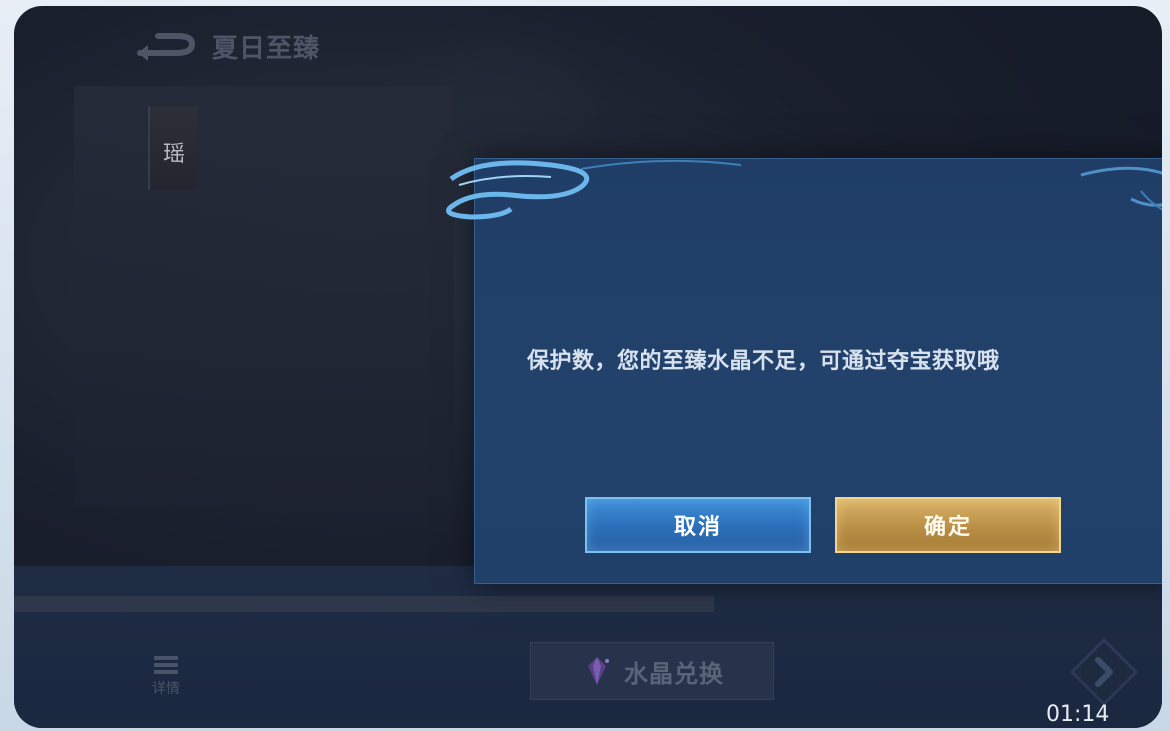 The width and height of the screenshot is (1170, 731). I want to click on confirm-label: 确定, so click(947, 527).